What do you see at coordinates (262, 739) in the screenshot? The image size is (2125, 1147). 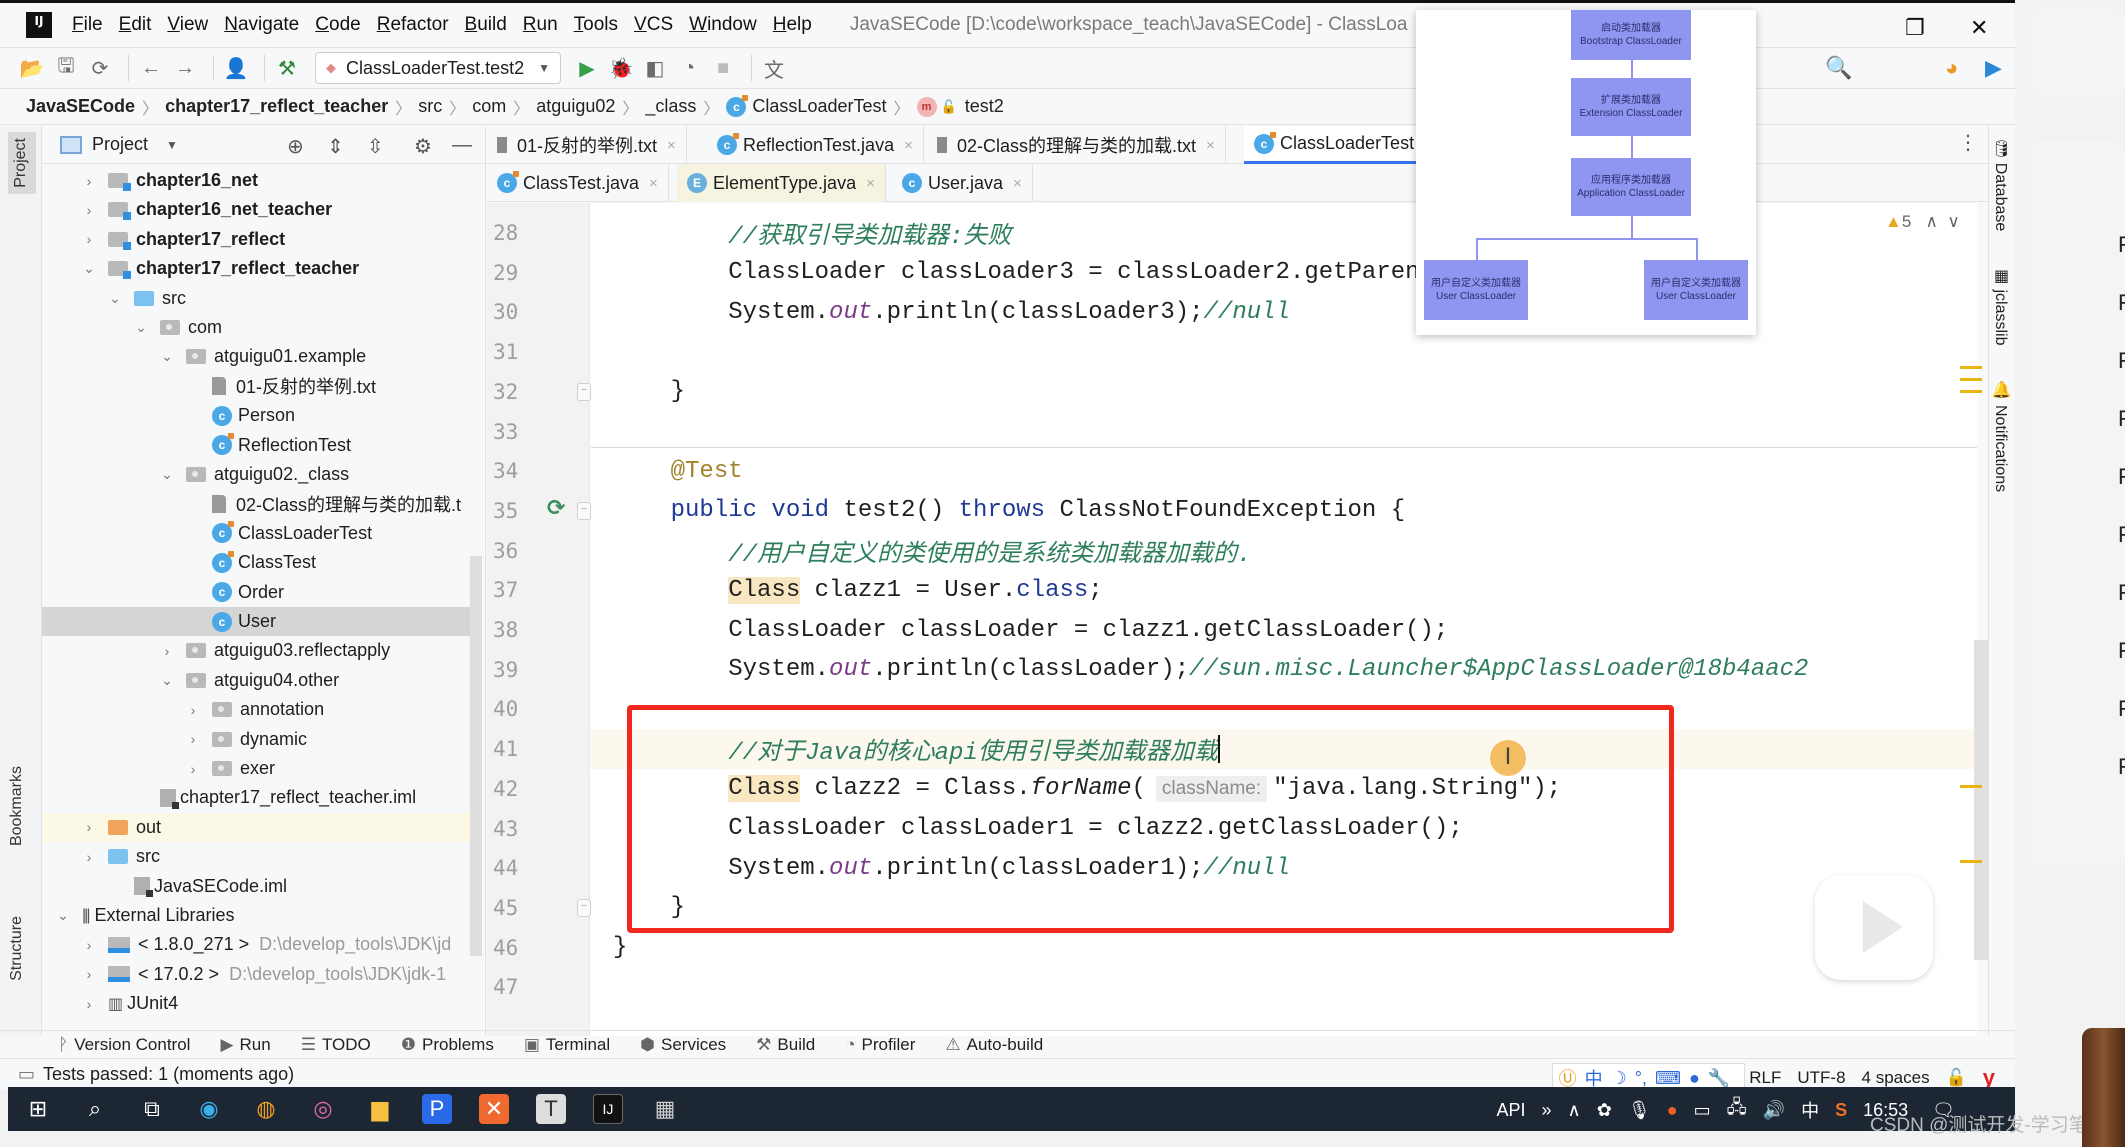 I see `tree-item: › dynamic` at bounding box center [262, 739].